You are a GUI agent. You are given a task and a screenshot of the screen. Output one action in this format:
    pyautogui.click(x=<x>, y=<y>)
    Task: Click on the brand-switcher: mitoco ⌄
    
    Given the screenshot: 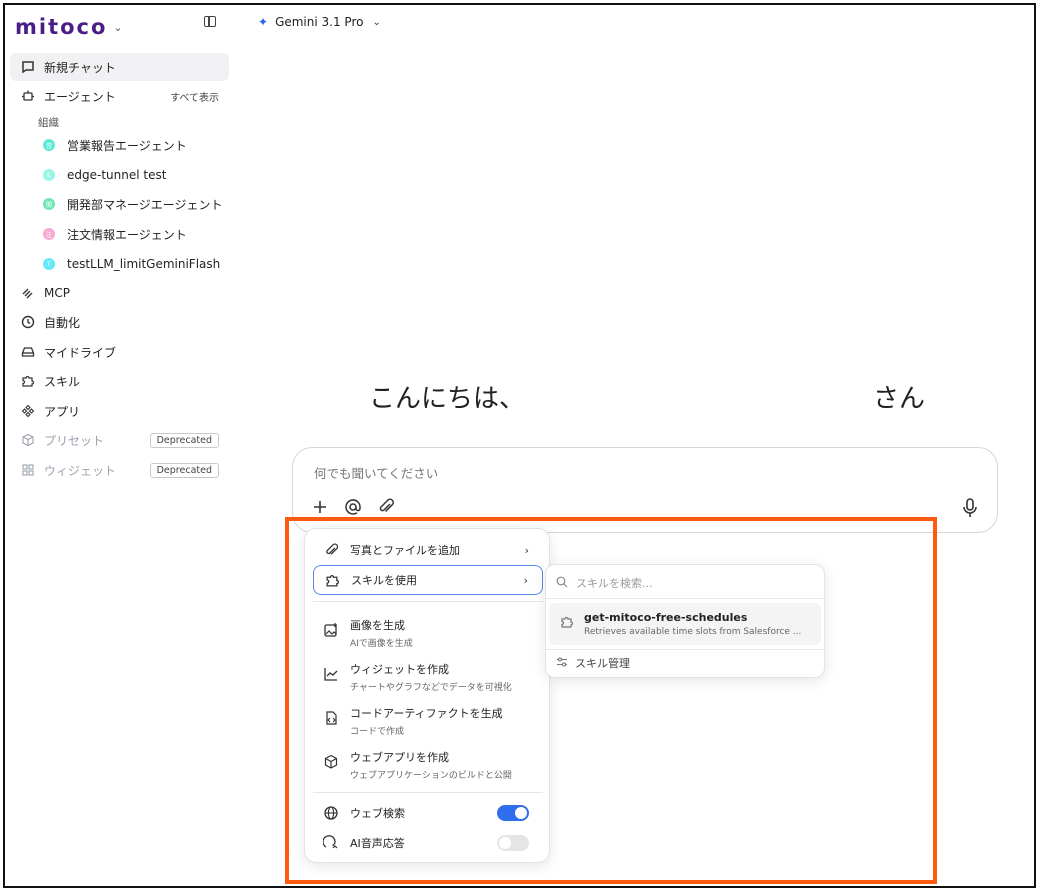 What is the action you would take?
    pyautogui.click(x=69, y=27)
    